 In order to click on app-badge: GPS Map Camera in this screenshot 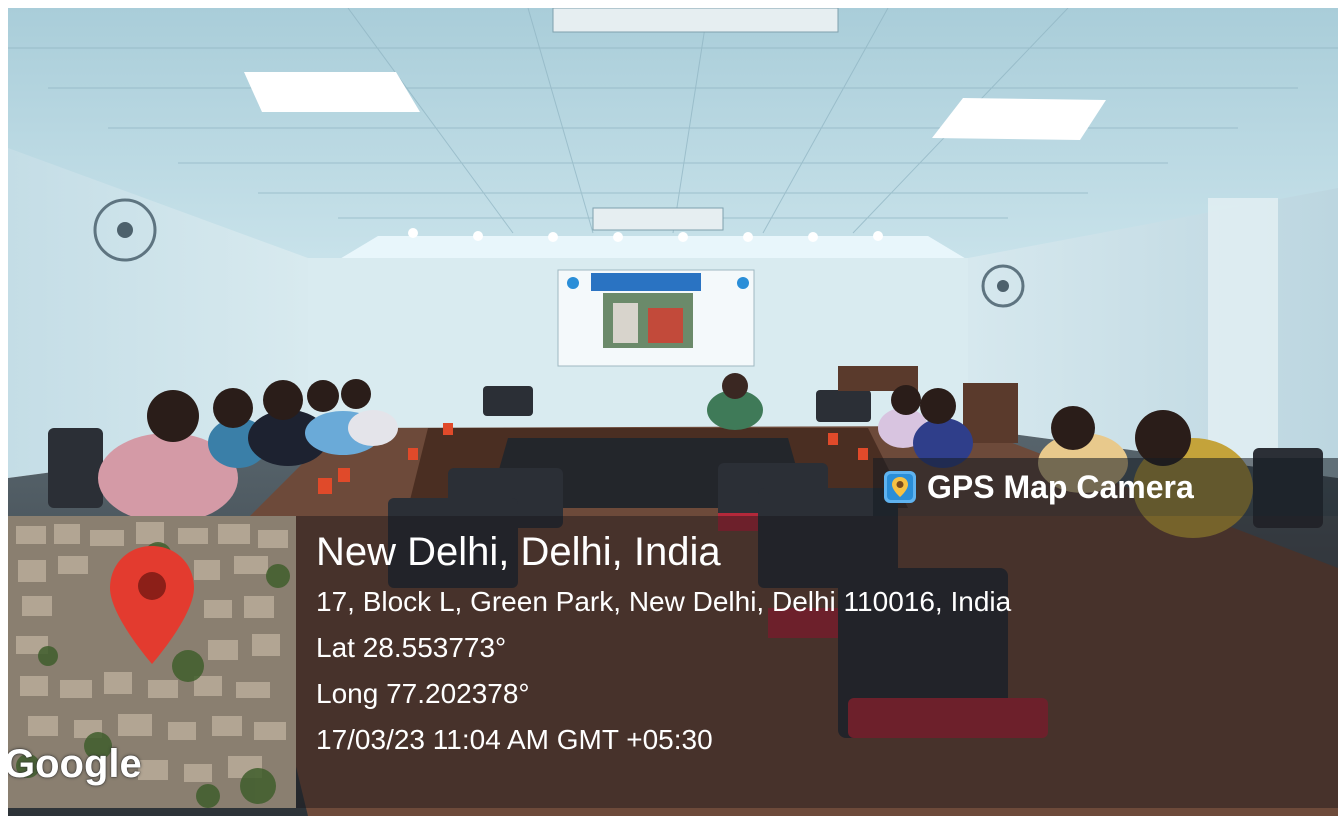, I will do `click(1105, 487)`.